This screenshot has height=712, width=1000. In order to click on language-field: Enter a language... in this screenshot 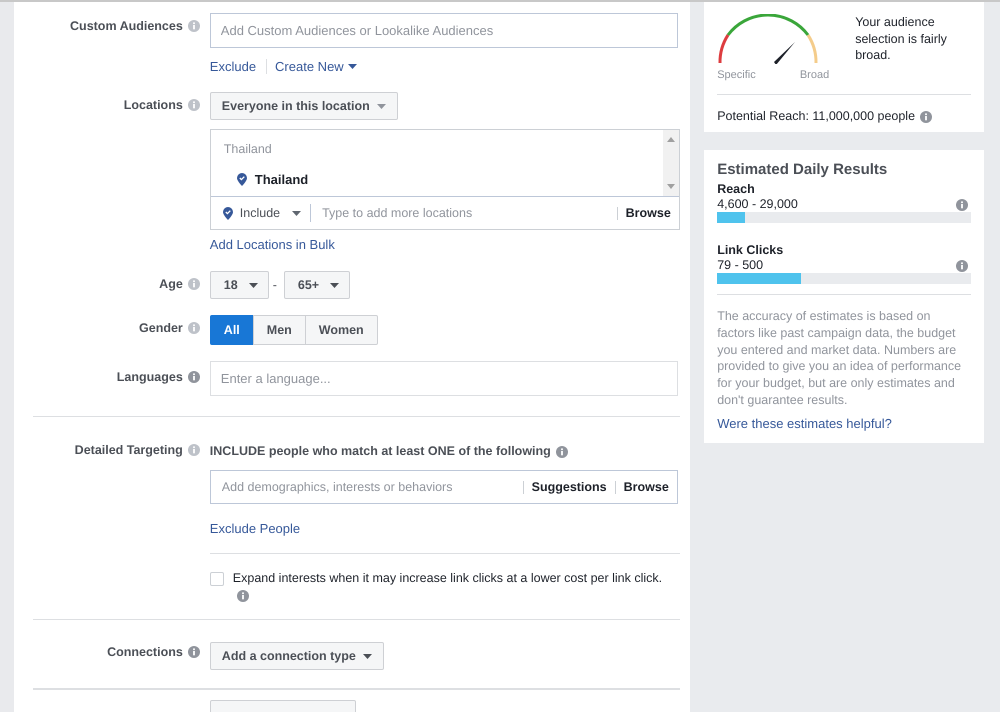, I will do `click(444, 378)`.